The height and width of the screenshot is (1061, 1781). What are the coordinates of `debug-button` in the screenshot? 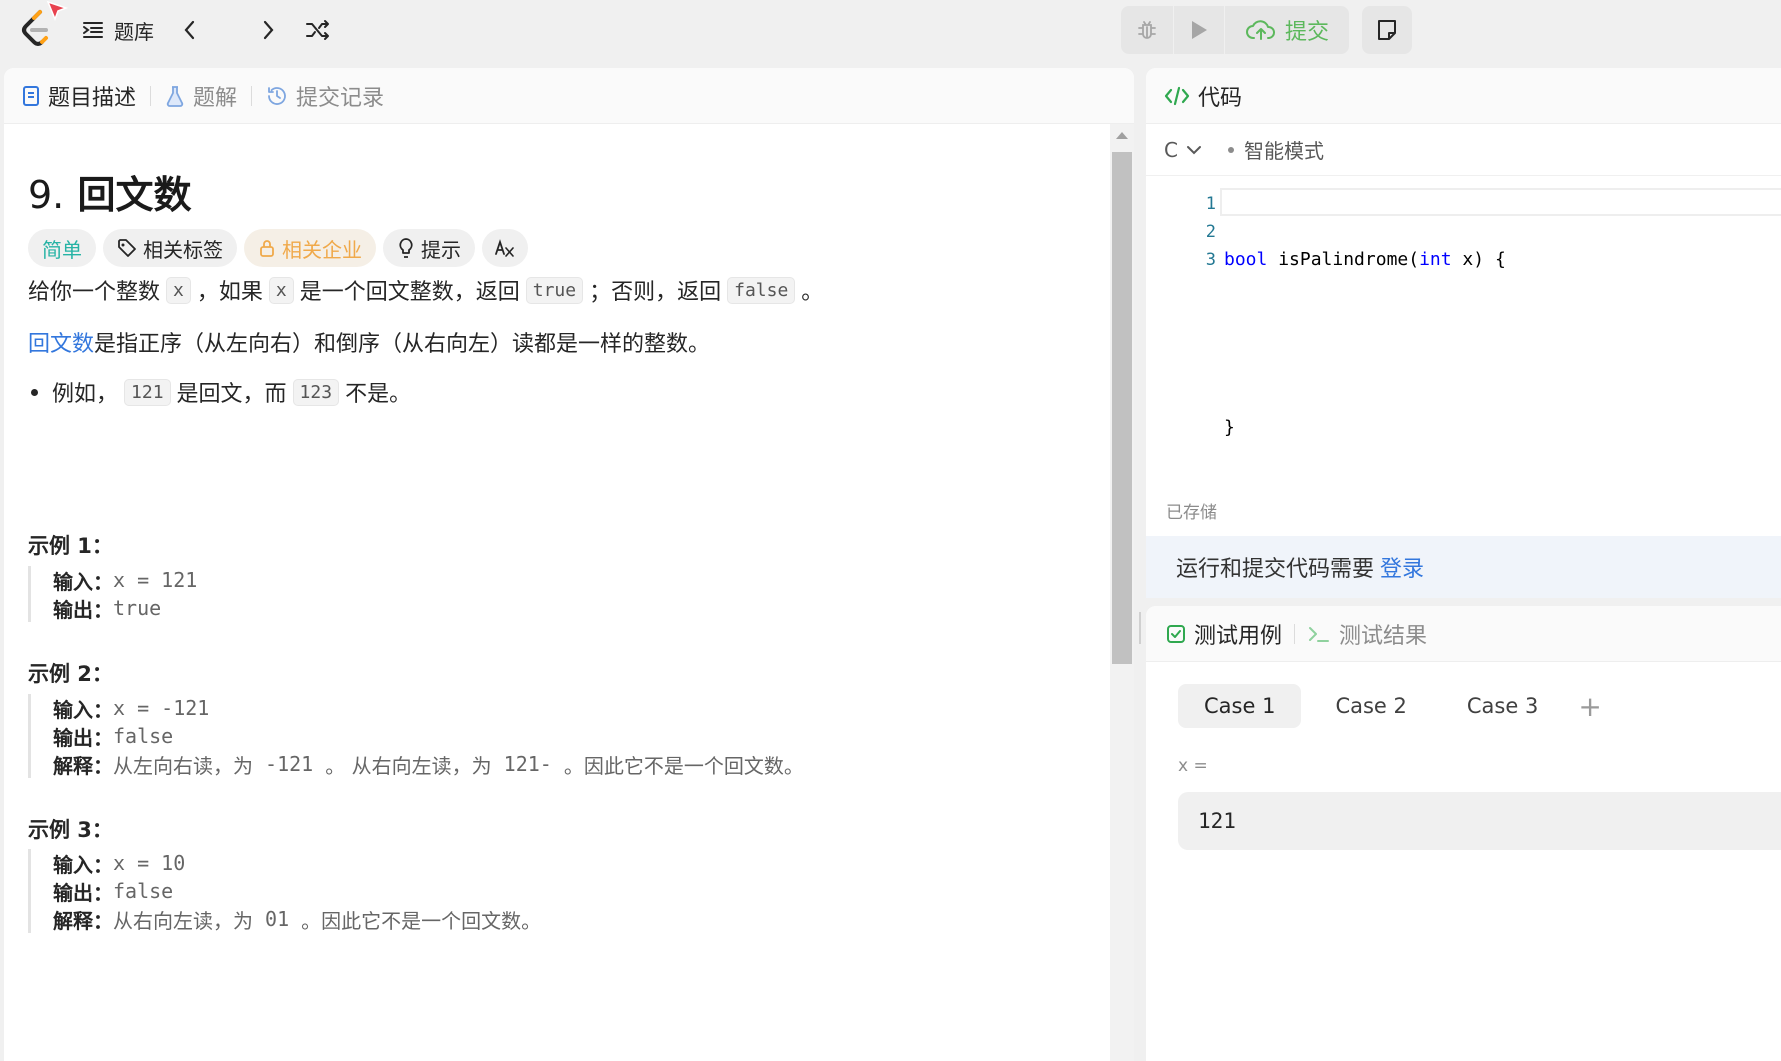 It's located at (1147, 30).